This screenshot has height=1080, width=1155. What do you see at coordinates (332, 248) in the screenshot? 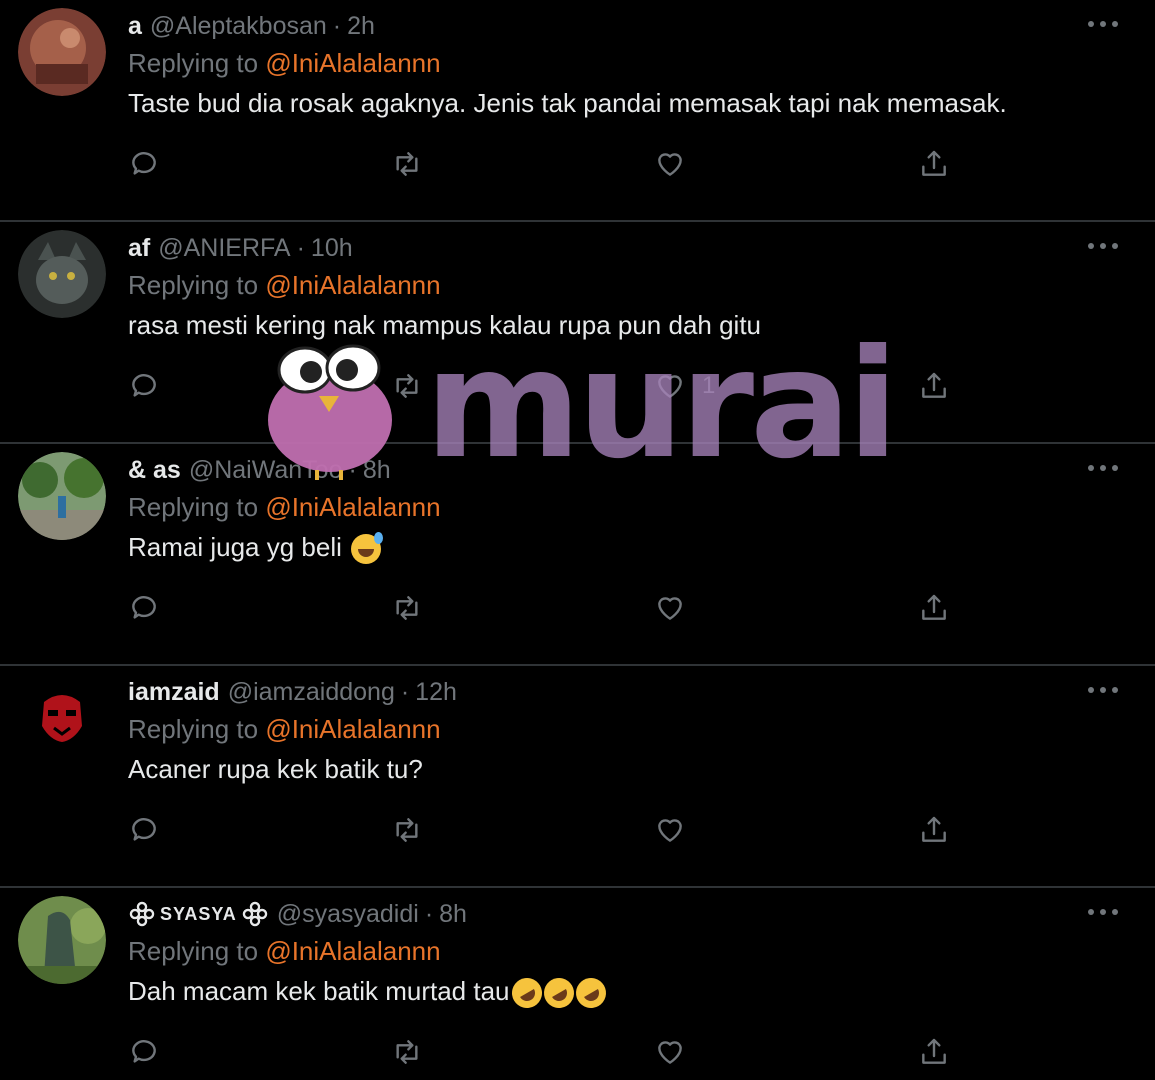
I see `timestamp: 10h` at bounding box center [332, 248].